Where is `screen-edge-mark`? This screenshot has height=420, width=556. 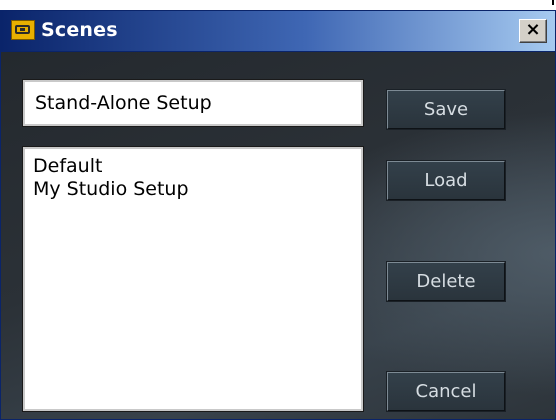 screen-edge-mark is located at coordinates (553, 2).